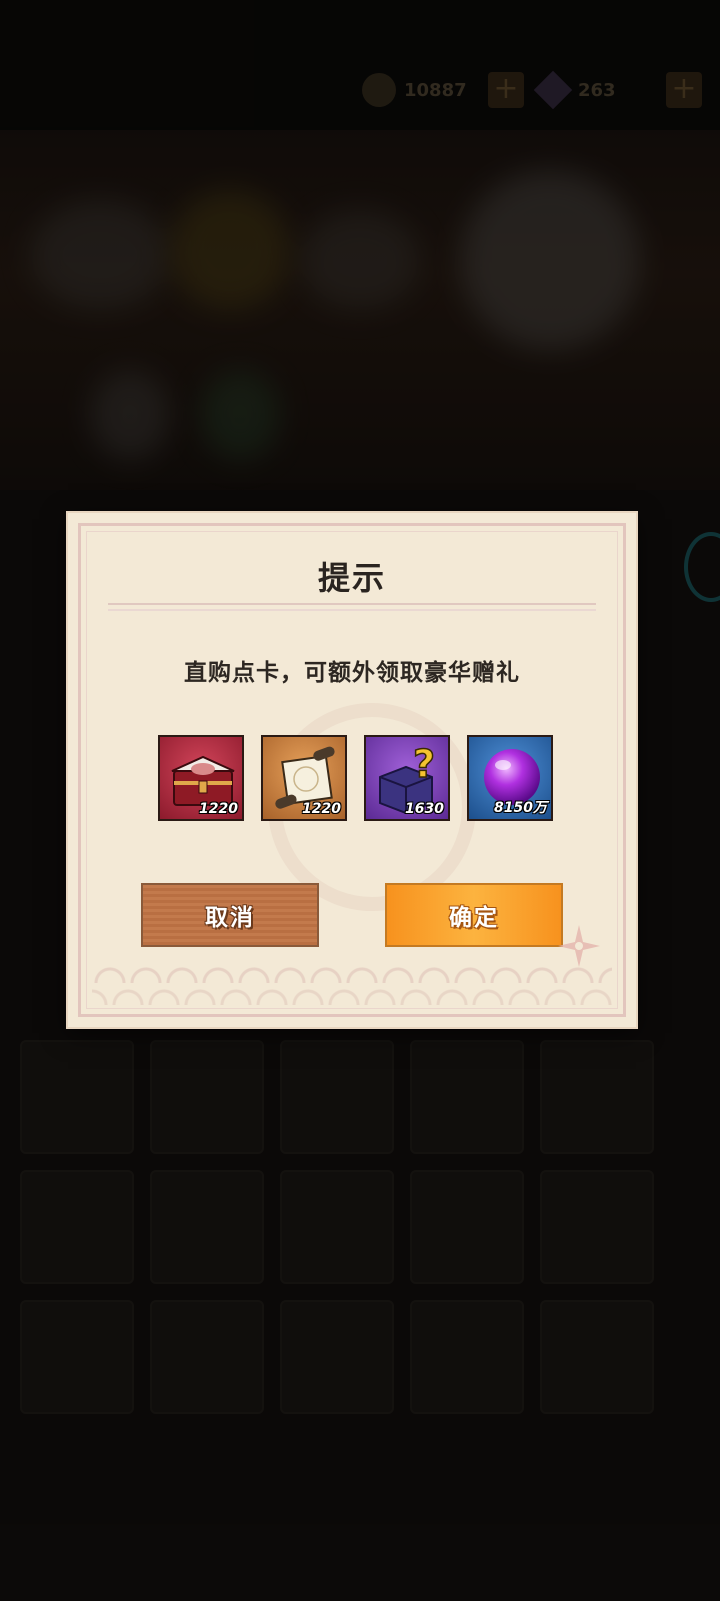 The image size is (720, 1601). Describe the element at coordinates (352, 983) in the screenshot. I see `wave-pattern` at that location.